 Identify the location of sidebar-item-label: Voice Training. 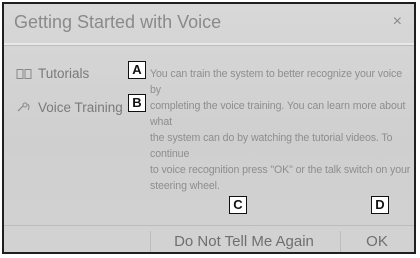
(80, 107).